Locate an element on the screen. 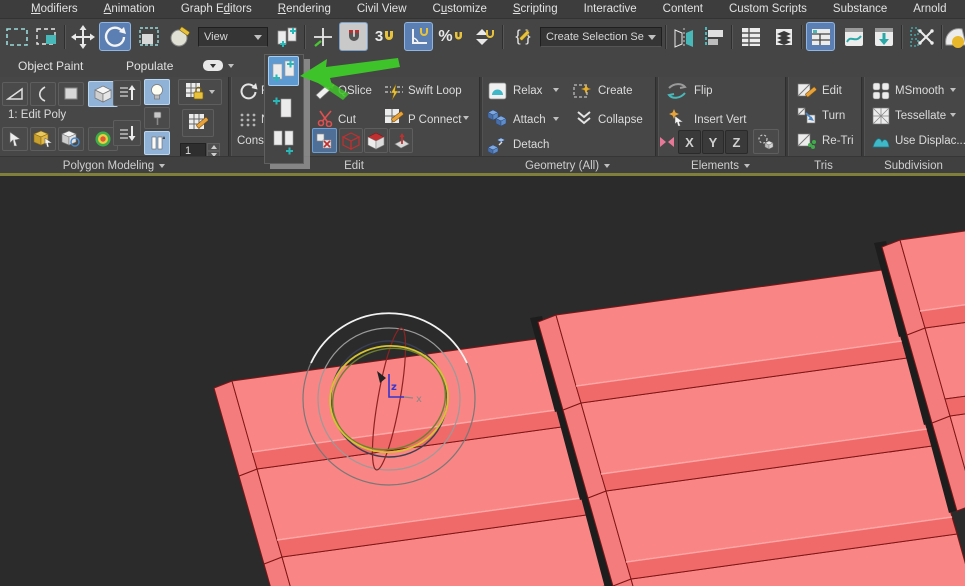  spinner-up-button is located at coordinates (213, 147).